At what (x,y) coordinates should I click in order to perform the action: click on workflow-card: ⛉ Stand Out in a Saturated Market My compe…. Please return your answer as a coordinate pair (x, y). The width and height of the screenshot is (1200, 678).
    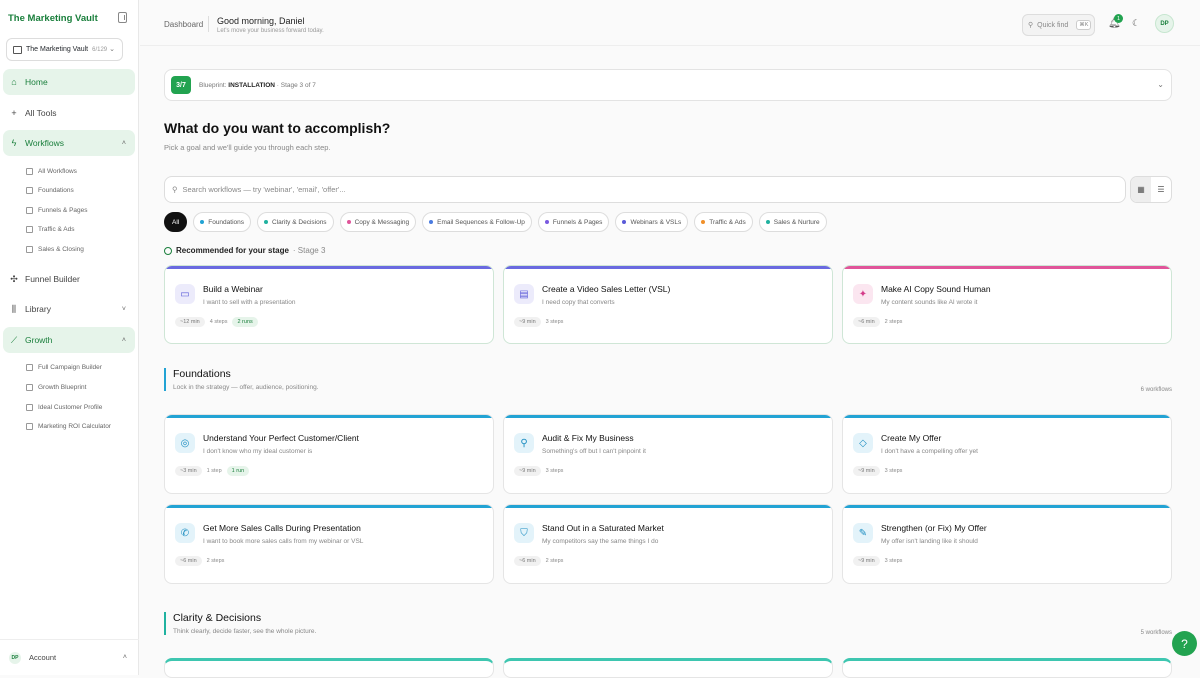
    Looking at the image, I should click on (668, 544).